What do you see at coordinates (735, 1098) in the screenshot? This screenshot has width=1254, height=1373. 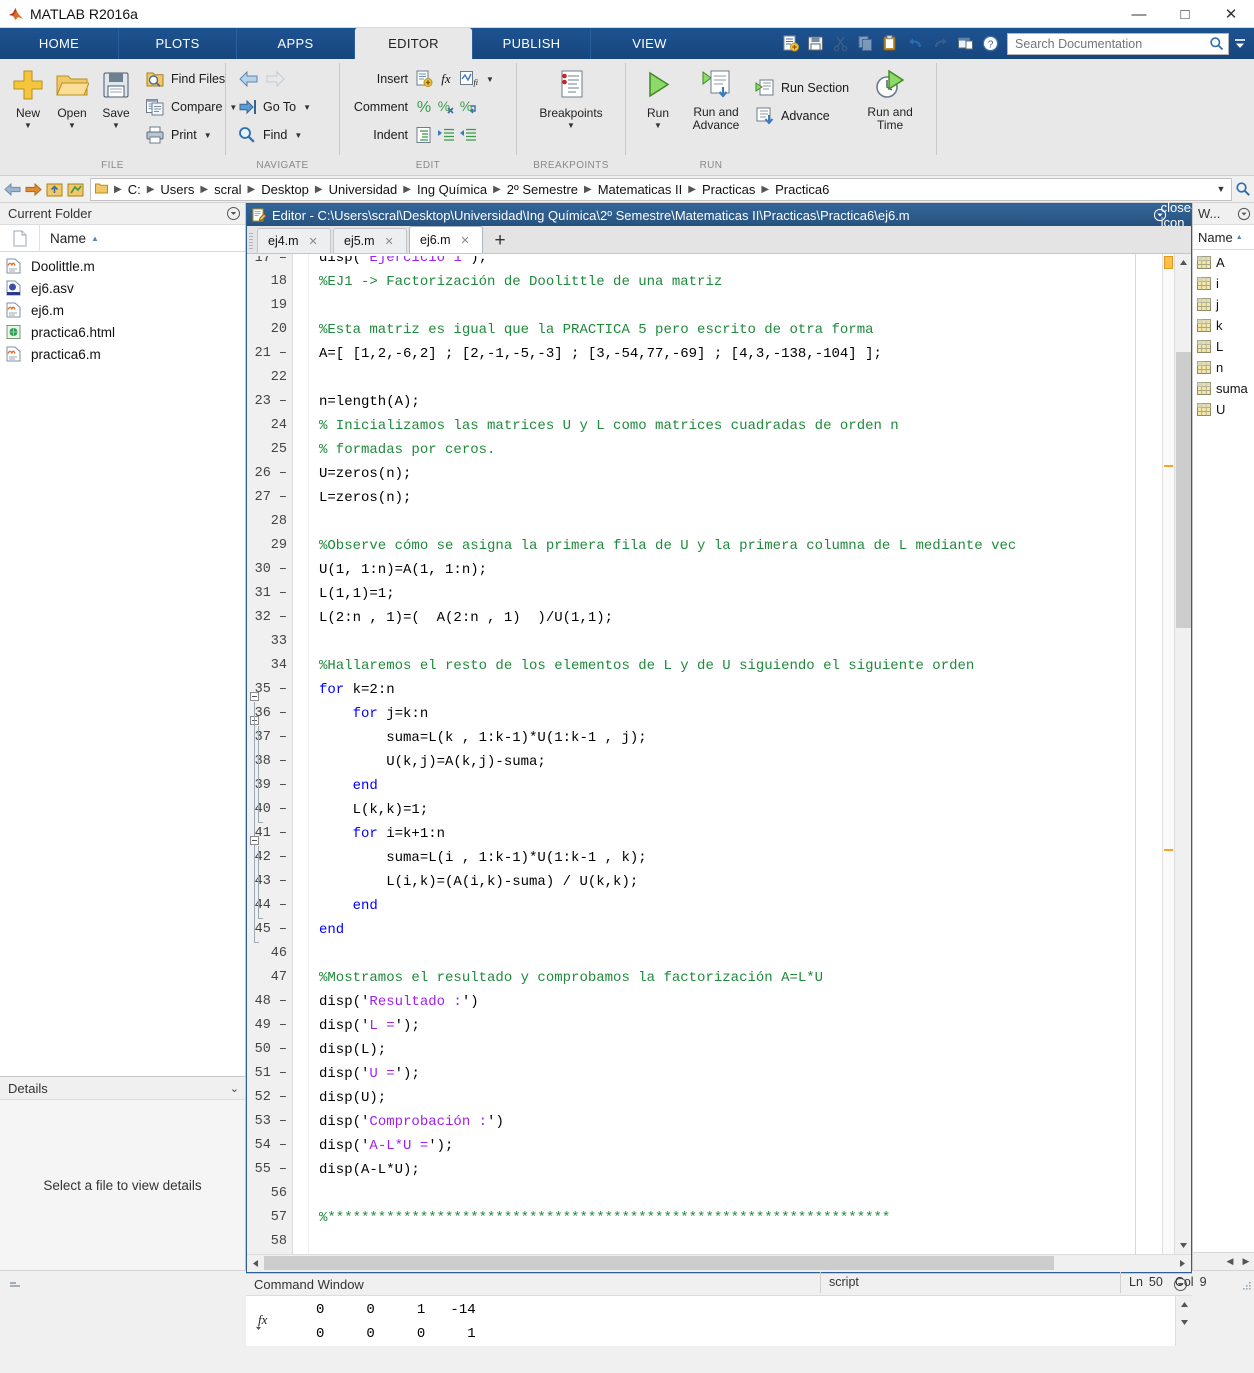 I see `code-line-52: disp(U);` at bounding box center [735, 1098].